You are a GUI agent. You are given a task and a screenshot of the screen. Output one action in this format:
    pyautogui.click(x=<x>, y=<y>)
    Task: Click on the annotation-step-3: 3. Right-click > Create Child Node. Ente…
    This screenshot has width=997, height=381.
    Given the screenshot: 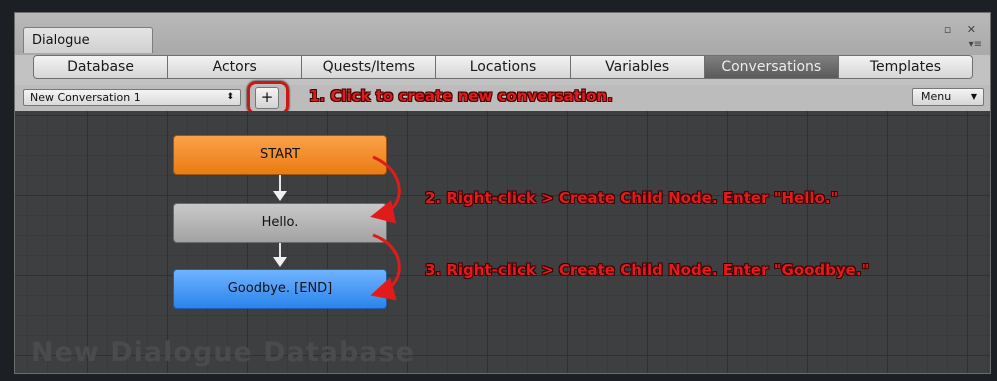 What is the action you would take?
    pyautogui.click(x=647, y=270)
    